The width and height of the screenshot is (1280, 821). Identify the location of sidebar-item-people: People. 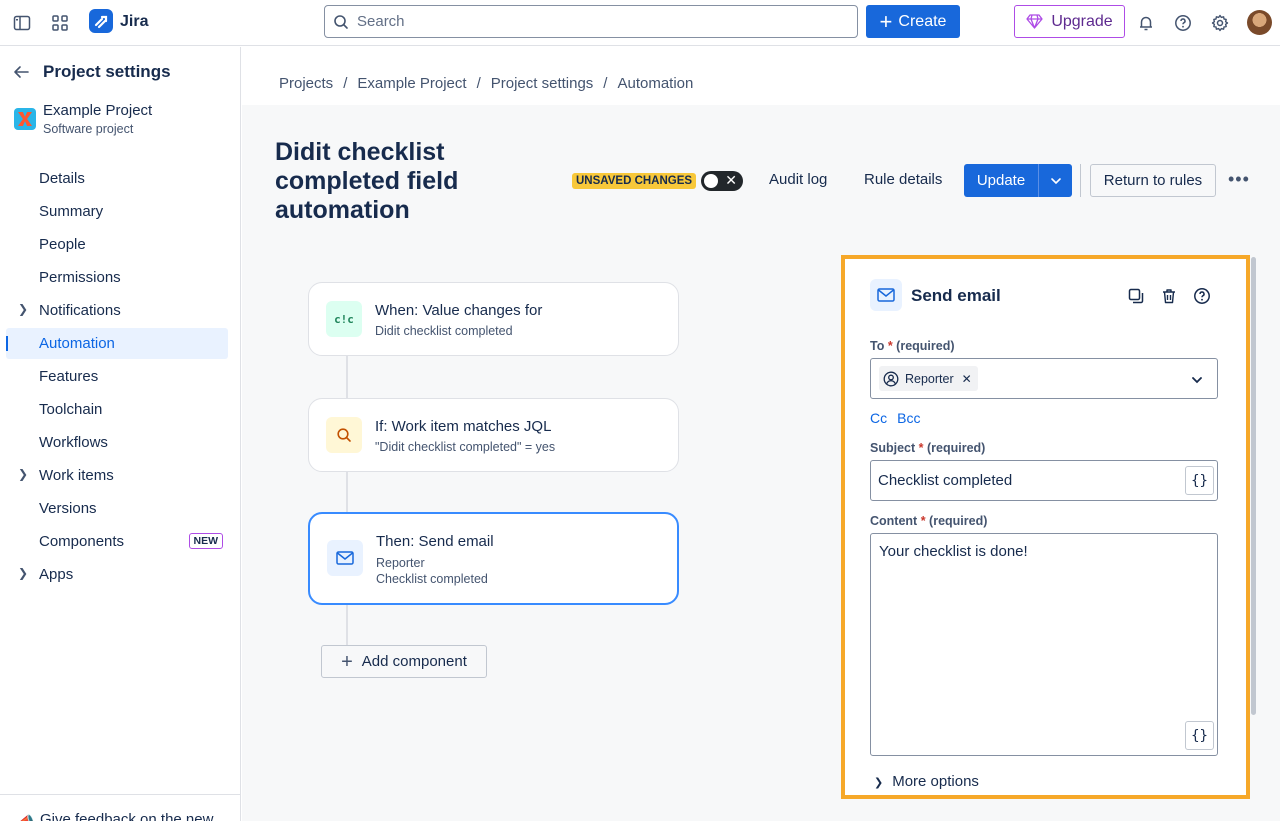
(117, 244).